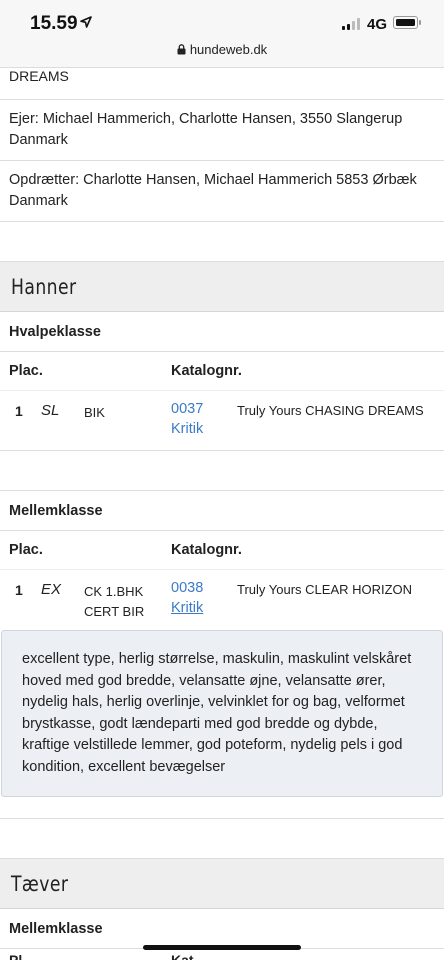 Image resolution: width=444 pixels, height=960 pixels. I want to click on url-text: hundeweb.dk, so click(228, 49).